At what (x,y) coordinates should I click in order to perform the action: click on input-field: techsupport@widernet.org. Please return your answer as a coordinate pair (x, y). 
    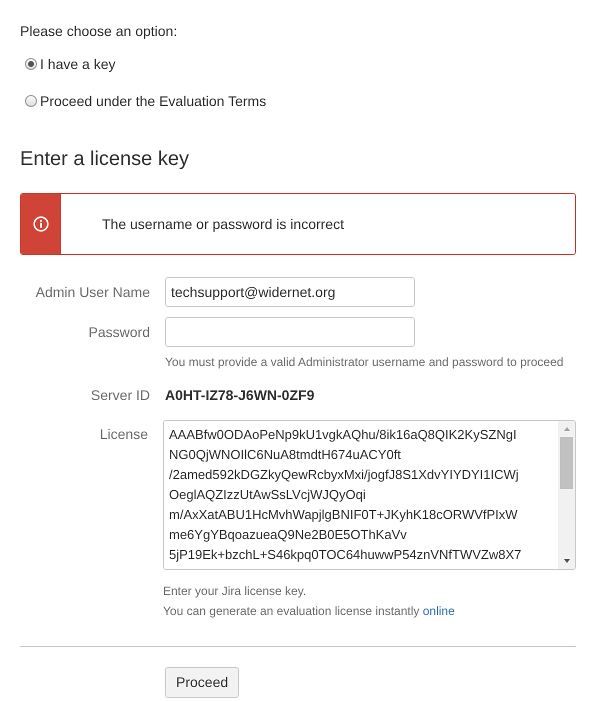
    Looking at the image, I should click on (290, 292).